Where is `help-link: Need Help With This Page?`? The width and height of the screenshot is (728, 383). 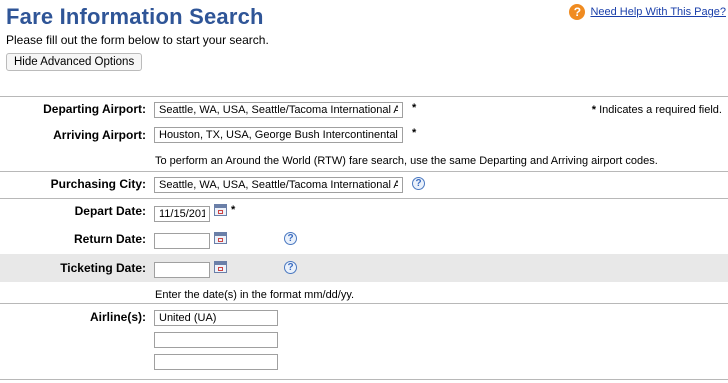 help-link: Need Help With This Page? is located at coordinates (658, 12).